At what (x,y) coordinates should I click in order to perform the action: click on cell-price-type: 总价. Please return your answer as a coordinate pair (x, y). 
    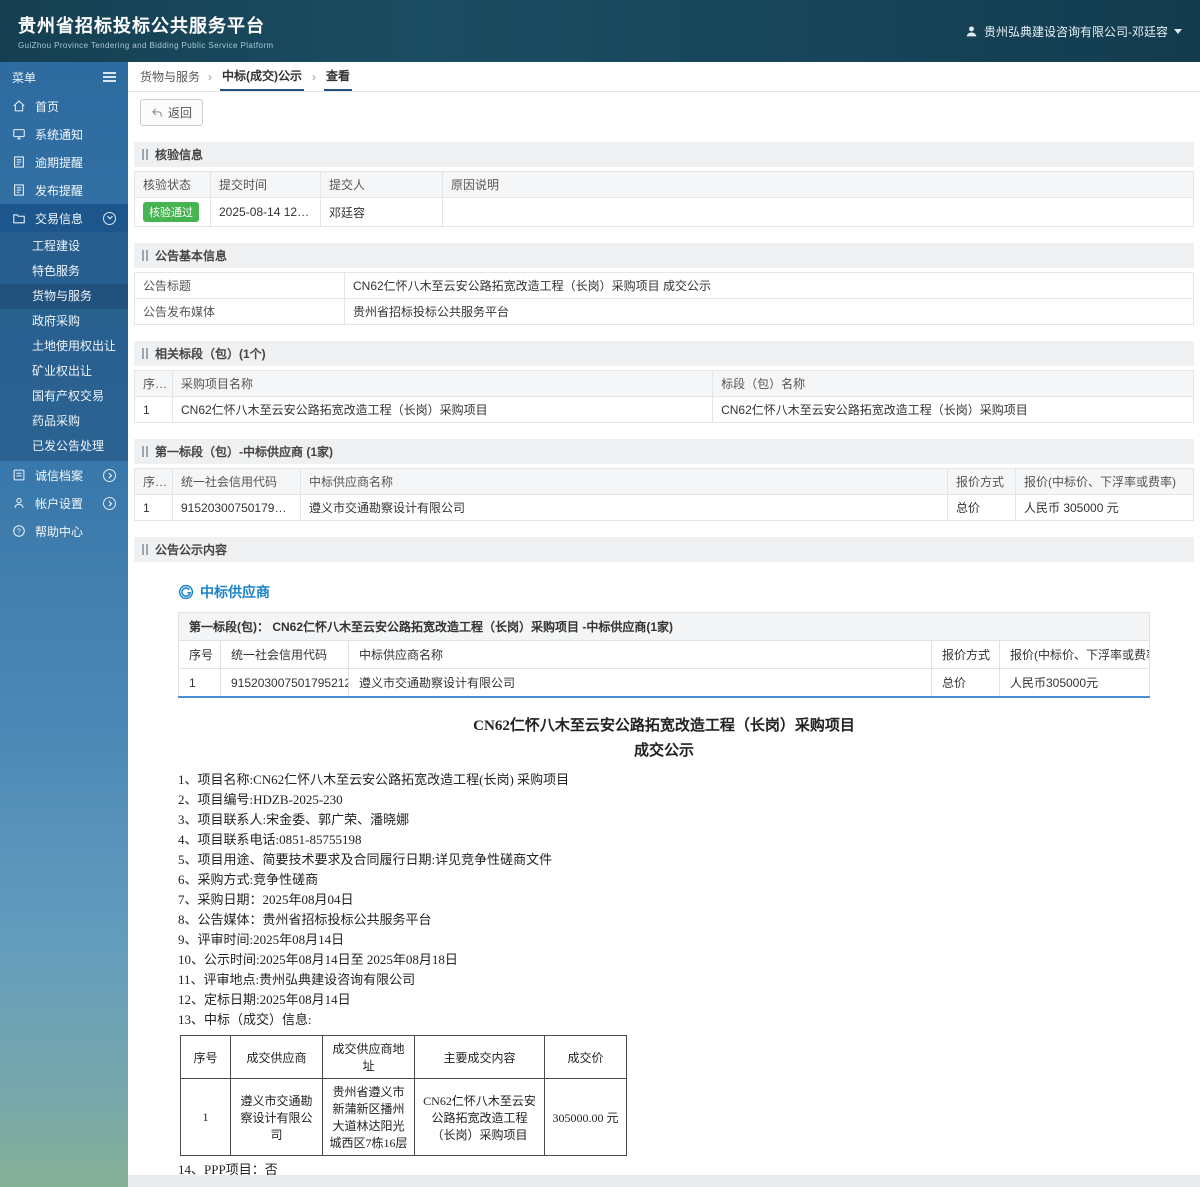
    Looking at the image, I should click on (981, 507).